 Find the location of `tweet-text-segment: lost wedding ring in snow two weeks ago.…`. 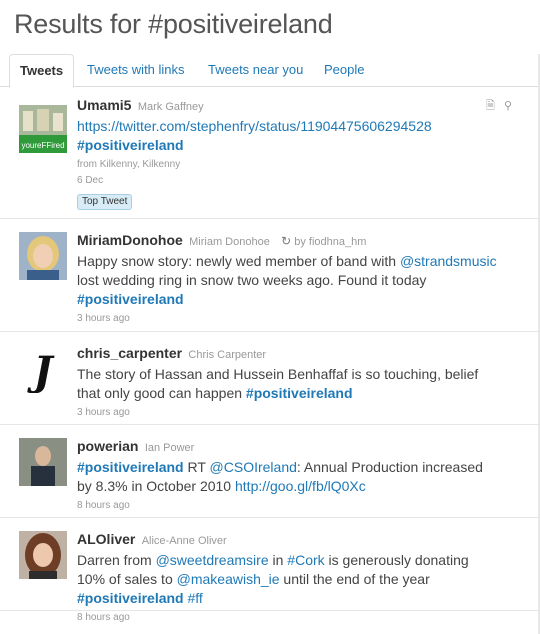

tweet-text-segment: lost wedding ring in snow two weeks ago.… is located at coordinates (252, 280).